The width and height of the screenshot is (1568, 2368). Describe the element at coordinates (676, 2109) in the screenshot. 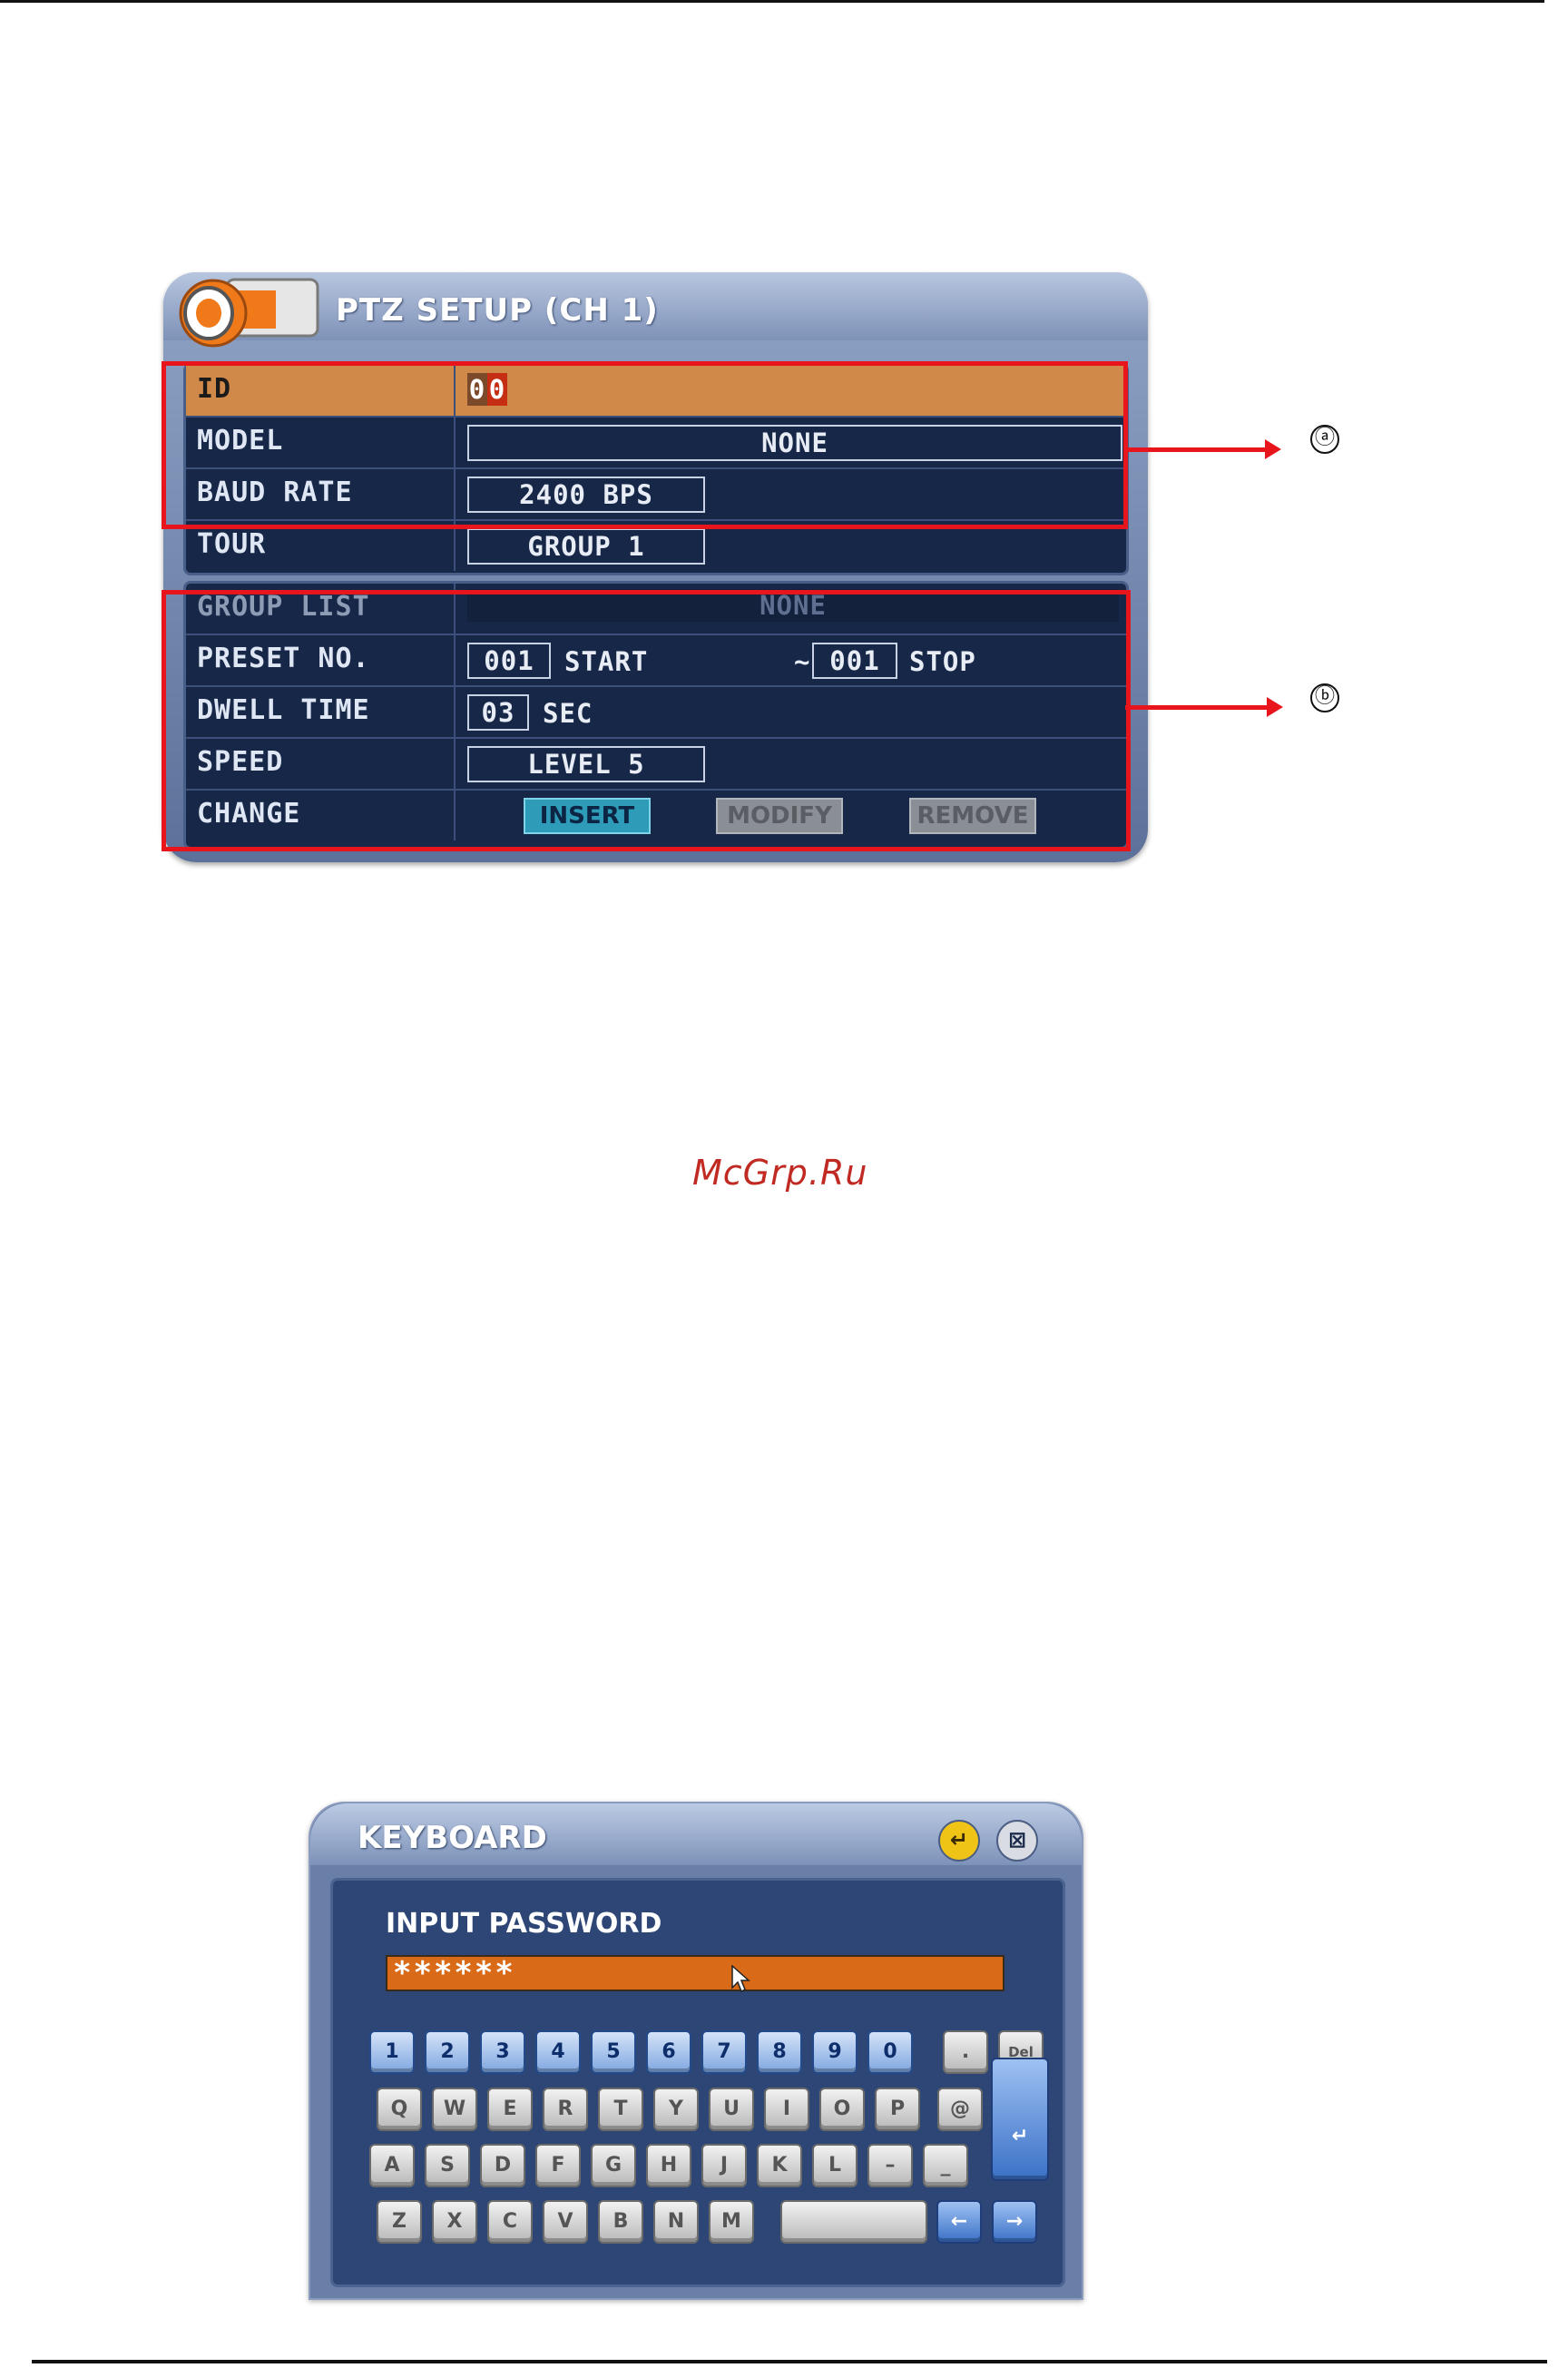

I see `key-y: Y` at that location.